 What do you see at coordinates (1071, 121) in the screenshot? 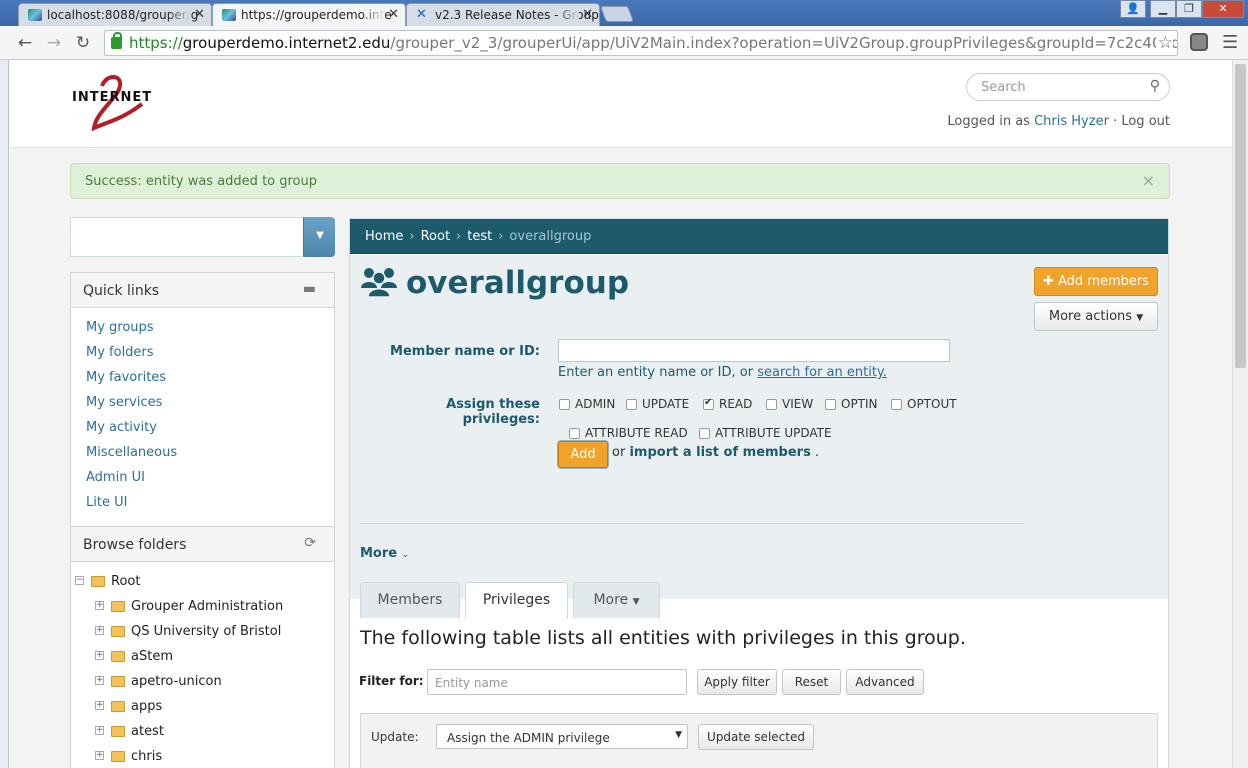
I see `user-name-link: Chris Hyzer` at bounding box center [1071, 121].